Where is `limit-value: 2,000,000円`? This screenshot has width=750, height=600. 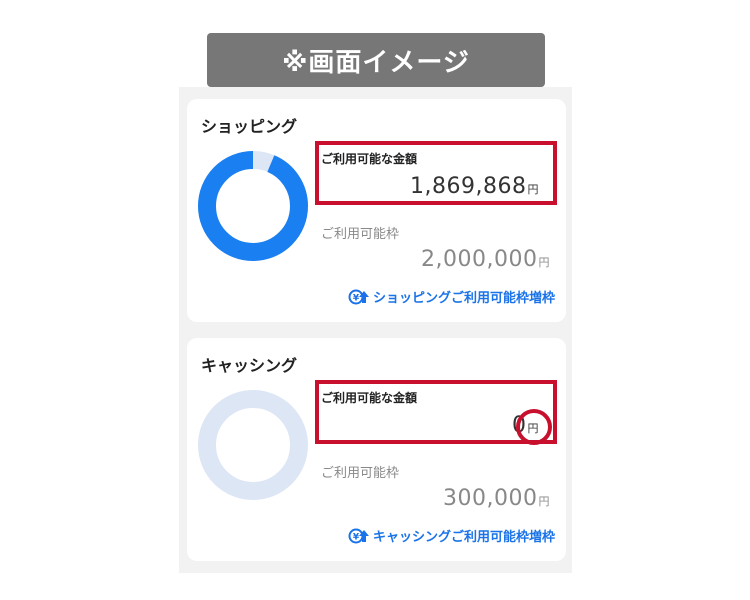 limit-value: 2,000,000円 is located at coordinates (485, 259).